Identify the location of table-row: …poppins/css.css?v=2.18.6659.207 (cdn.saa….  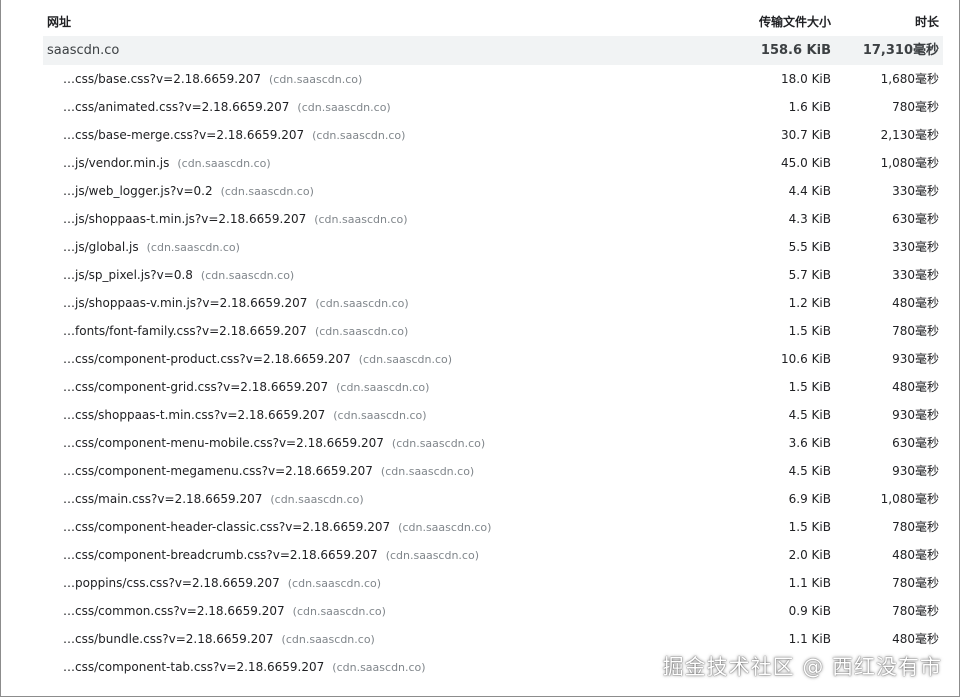
(493, 583).